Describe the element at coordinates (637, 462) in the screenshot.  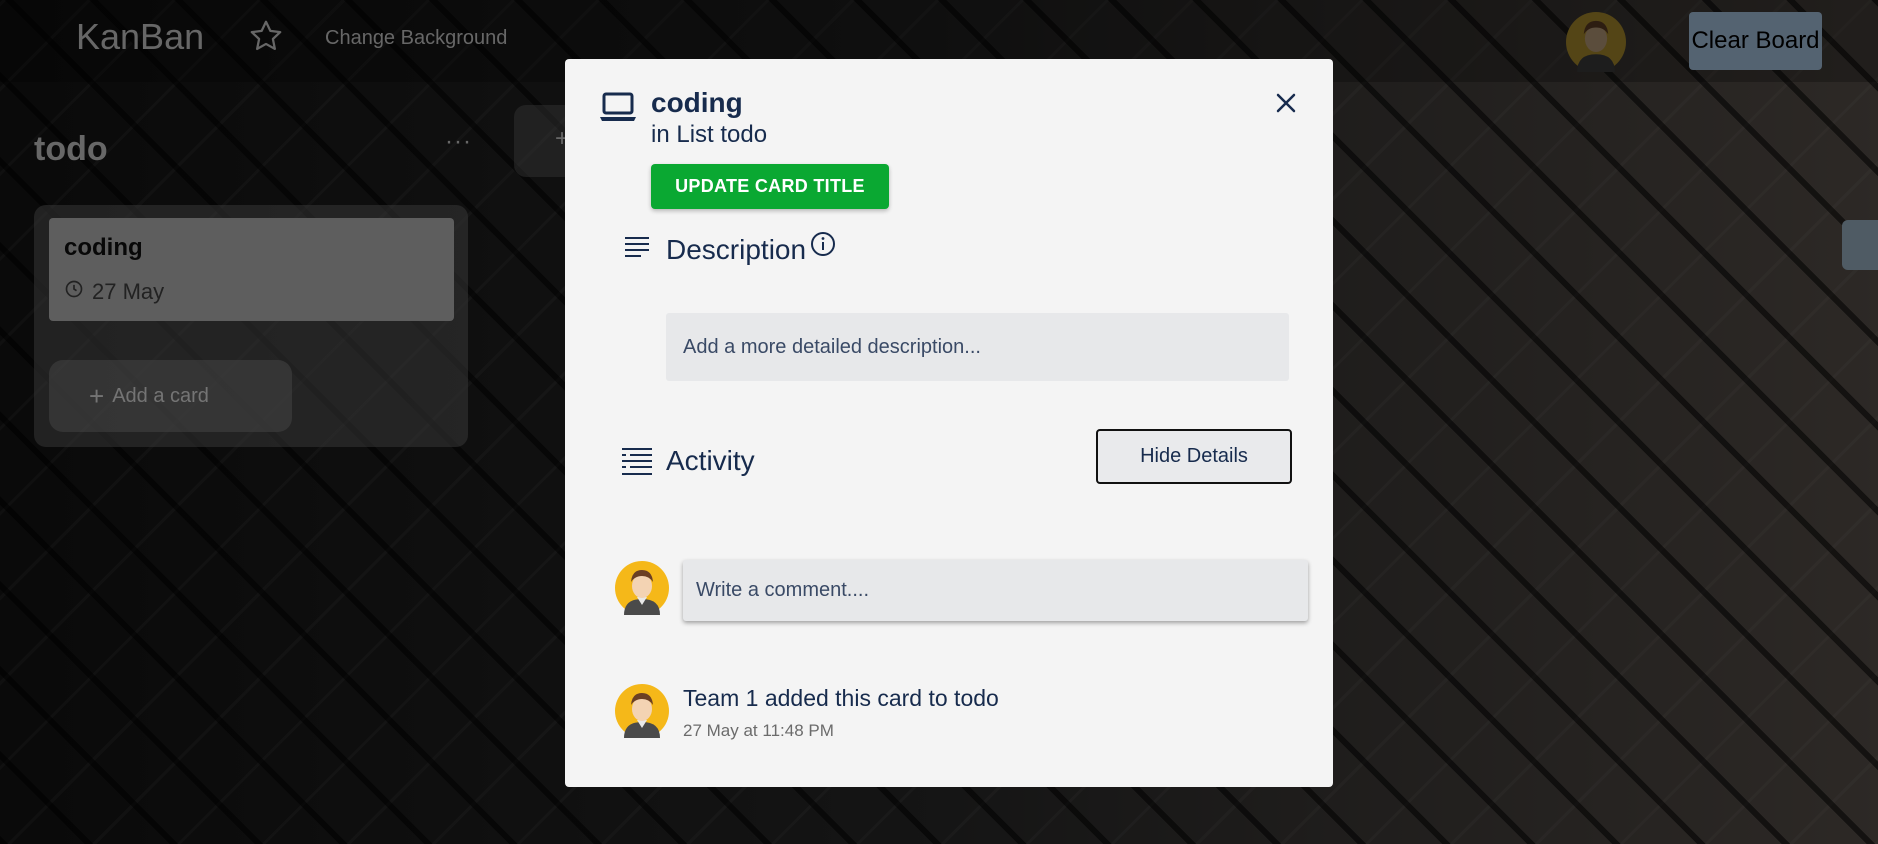
I see `activity-icon` at that location.